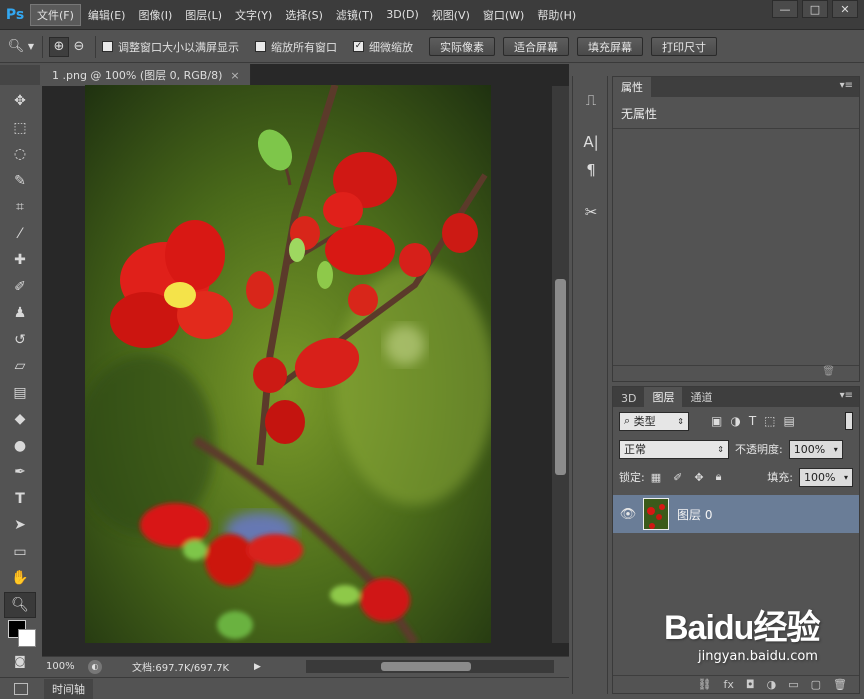 This screenshot has height=699, width=864. I want to click on menu-view: 视图(V), so click(451, 15).